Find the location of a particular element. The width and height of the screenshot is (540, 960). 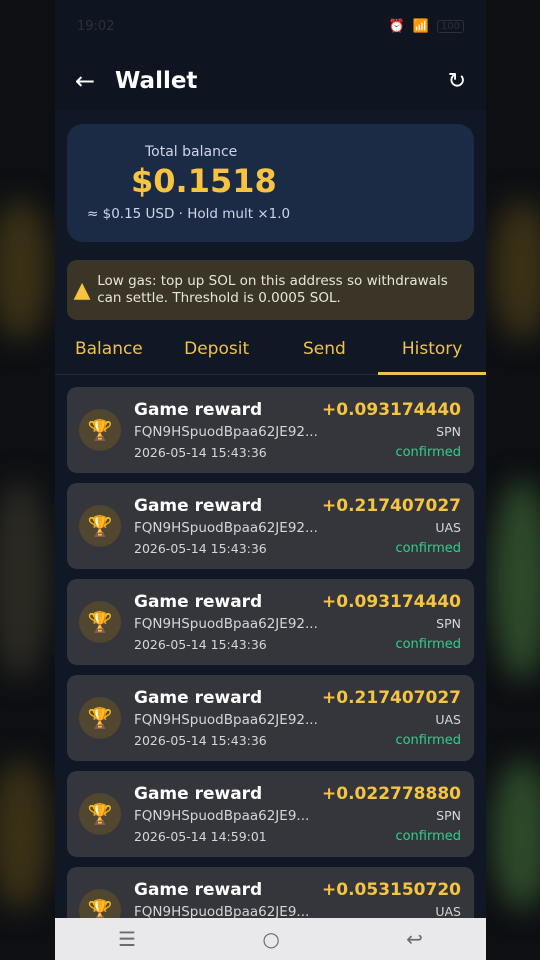

item-date: 2026-05-14 14:59:01 is located at coordinates (200, 836).